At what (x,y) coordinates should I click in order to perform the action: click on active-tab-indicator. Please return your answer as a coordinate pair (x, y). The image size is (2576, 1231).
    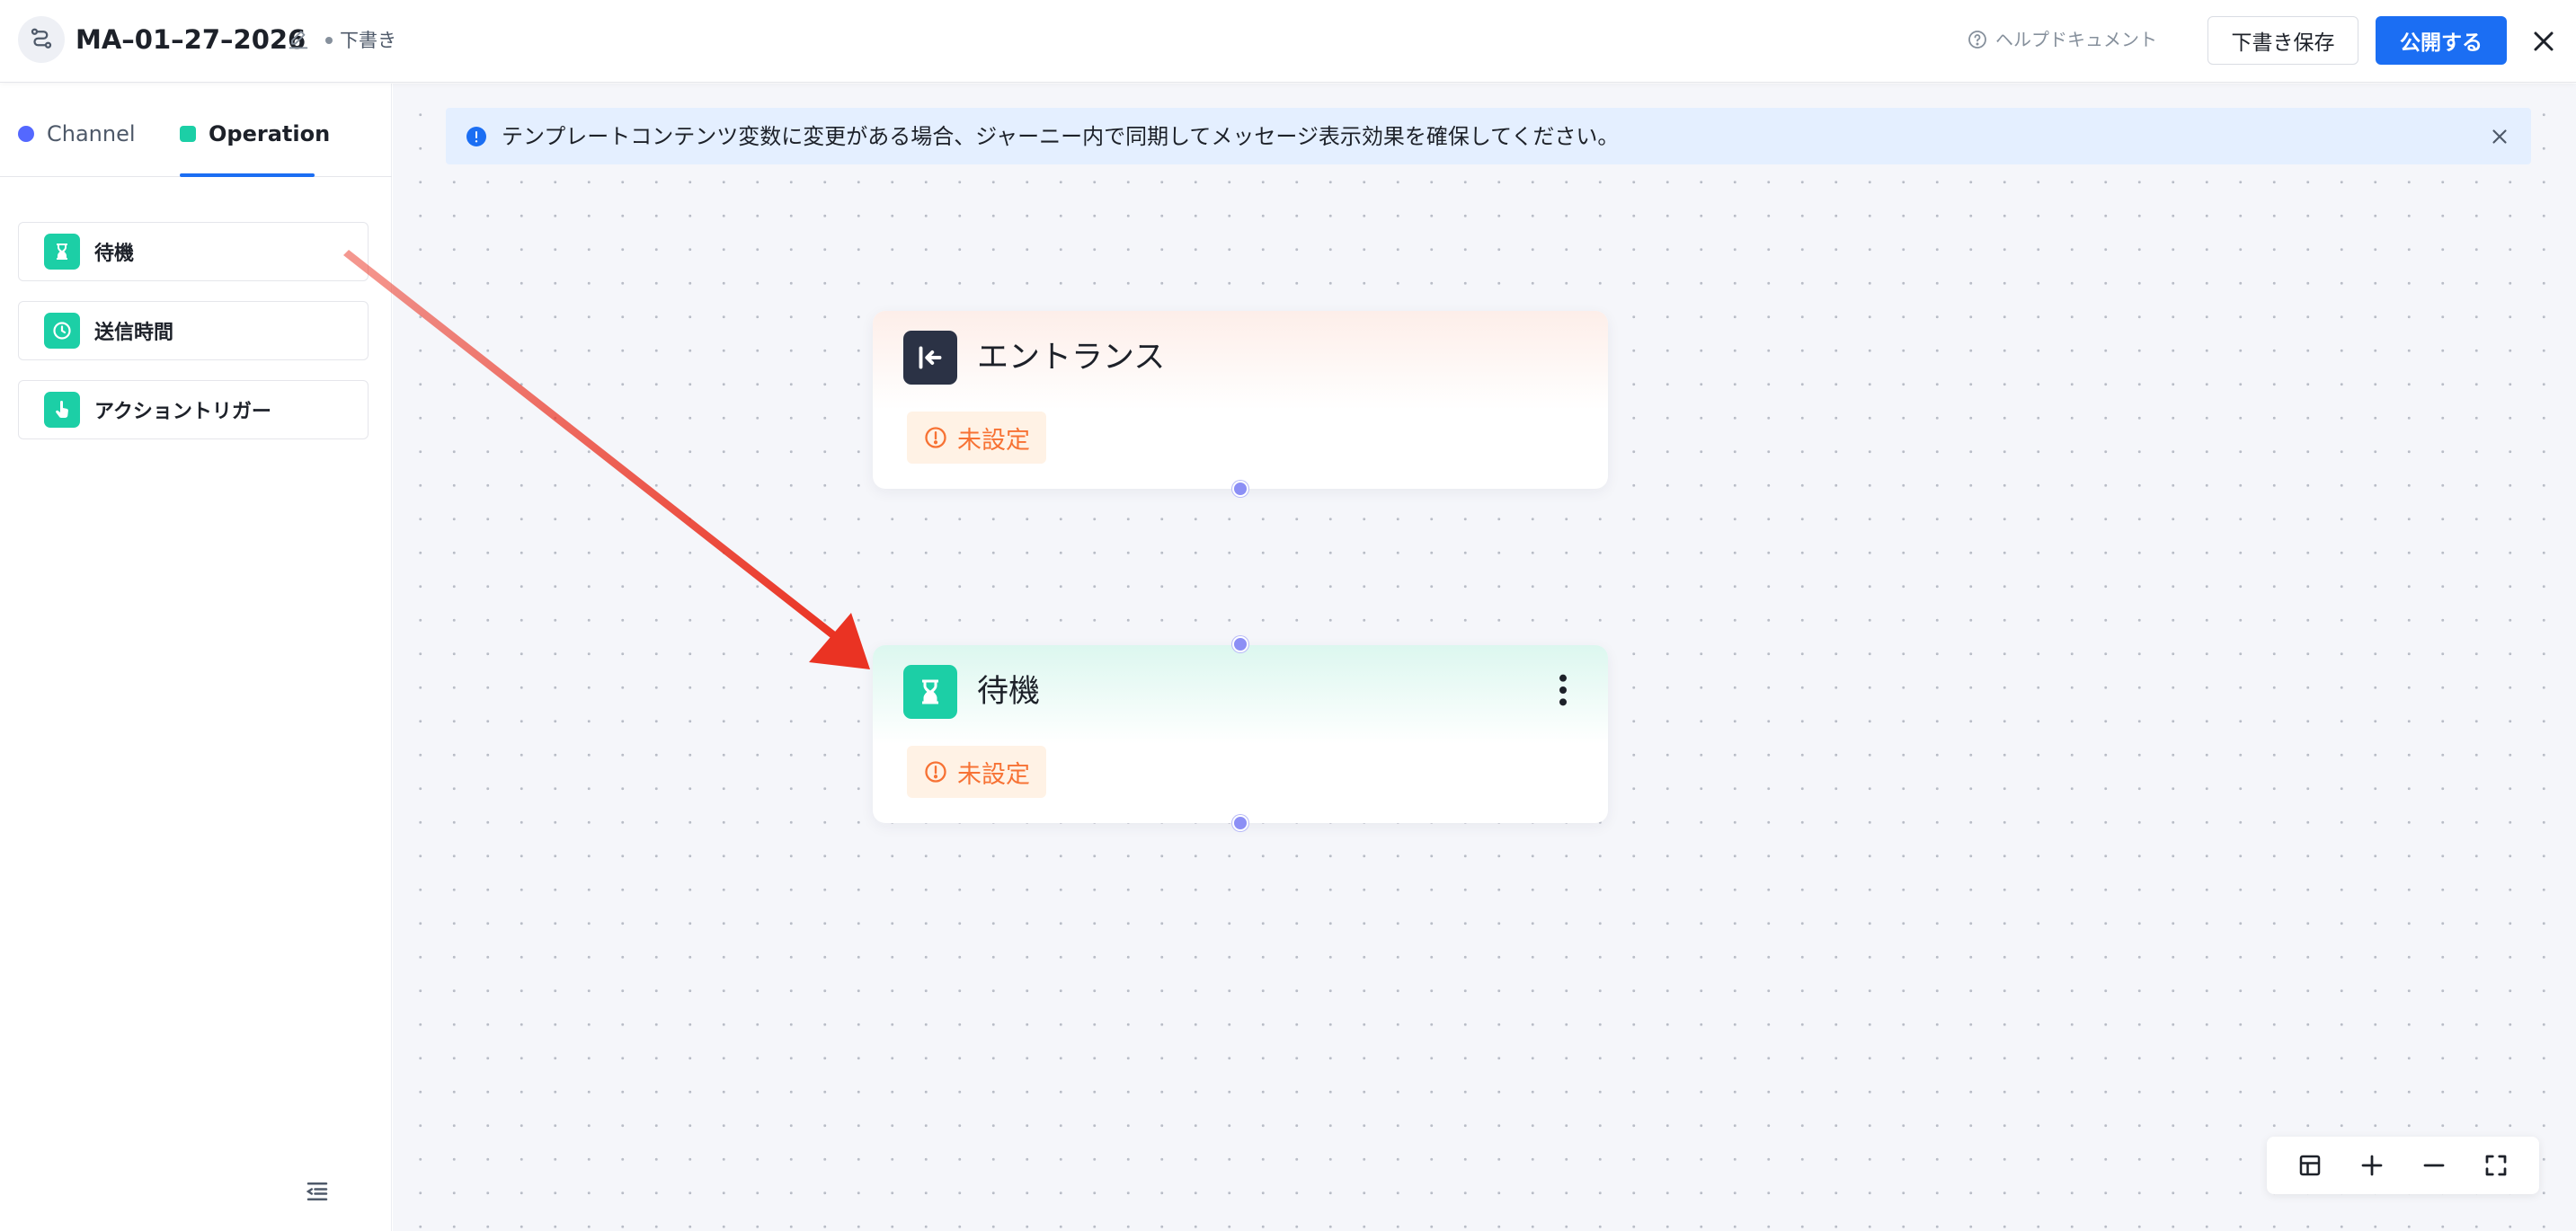
    Looking at the image, I should click on (247, 175).